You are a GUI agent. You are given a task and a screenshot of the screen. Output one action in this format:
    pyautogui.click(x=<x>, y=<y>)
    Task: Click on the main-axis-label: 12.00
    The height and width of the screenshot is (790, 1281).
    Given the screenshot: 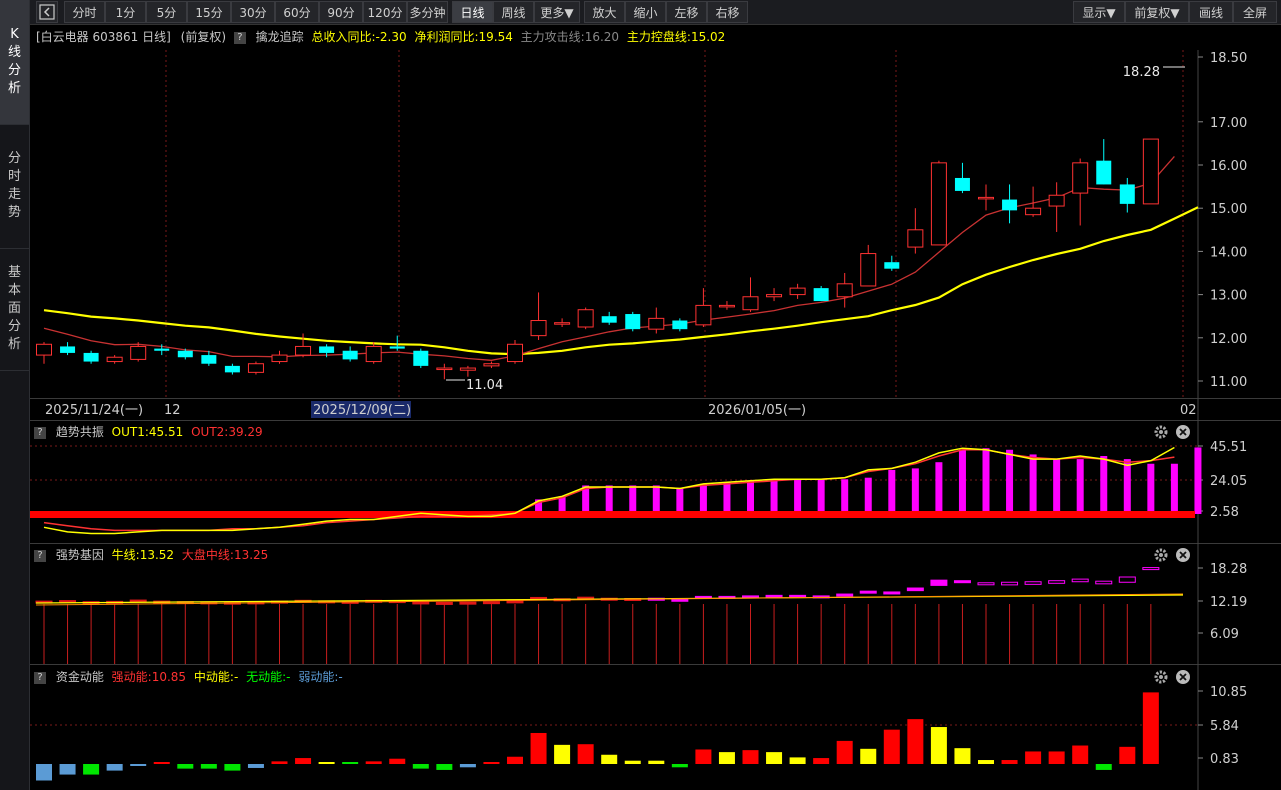 What is the action you would take?
    pyautogui.click(x=1228, y=339)
    